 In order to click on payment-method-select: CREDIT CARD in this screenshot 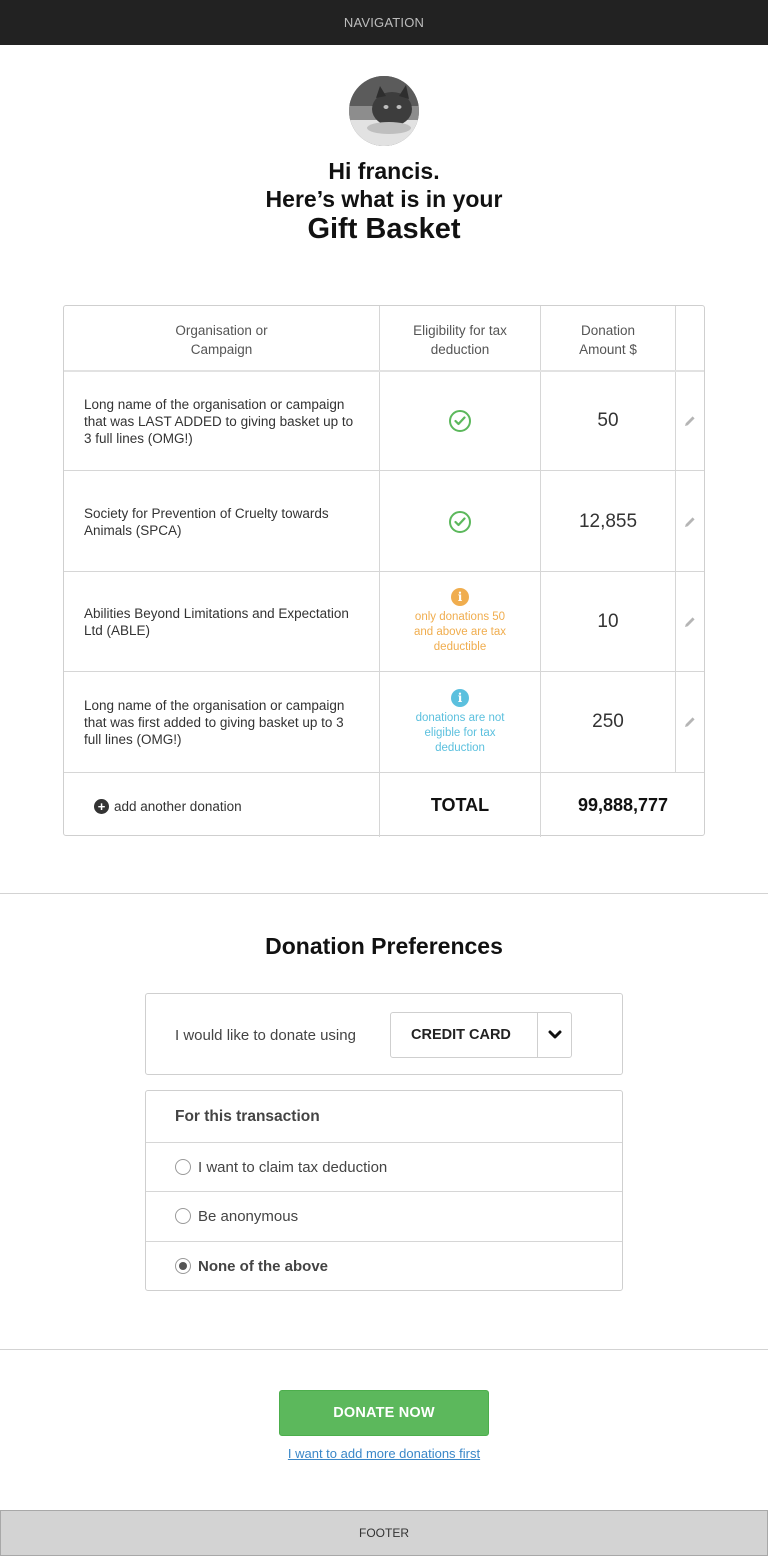, I will do `click(481, 1035)`.